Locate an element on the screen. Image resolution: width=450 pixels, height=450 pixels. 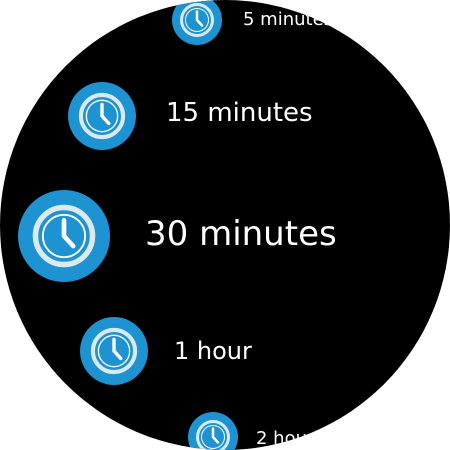
duration-option-label: 30 minutes is located at coordinates (241, 234).